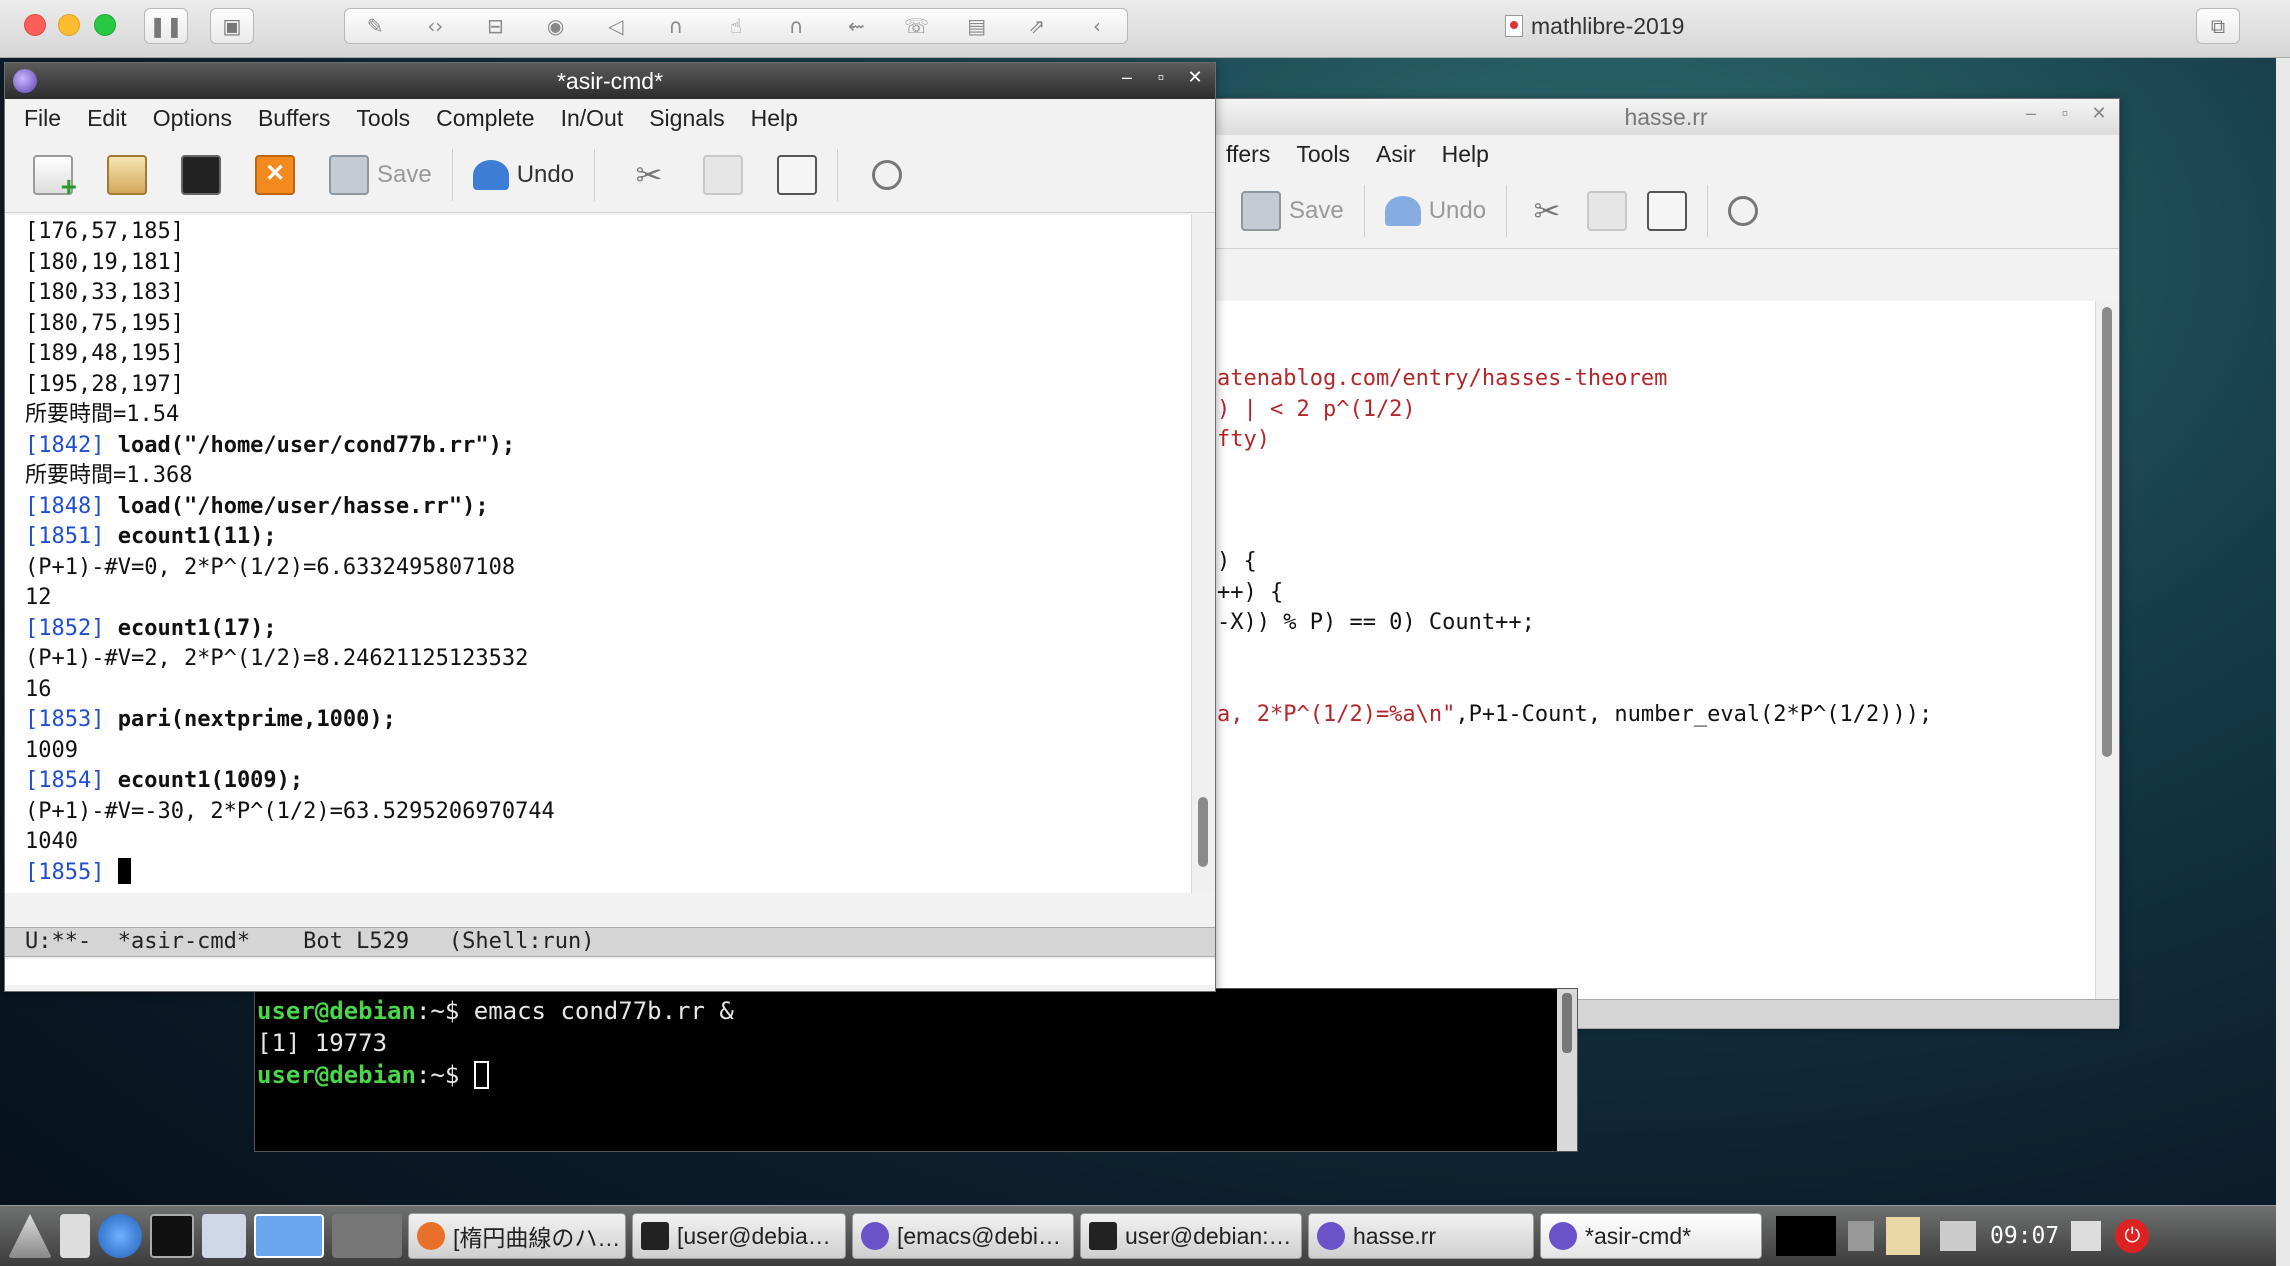  I want to click on task-button: *asir-cmd*, so click(1651, 1236).